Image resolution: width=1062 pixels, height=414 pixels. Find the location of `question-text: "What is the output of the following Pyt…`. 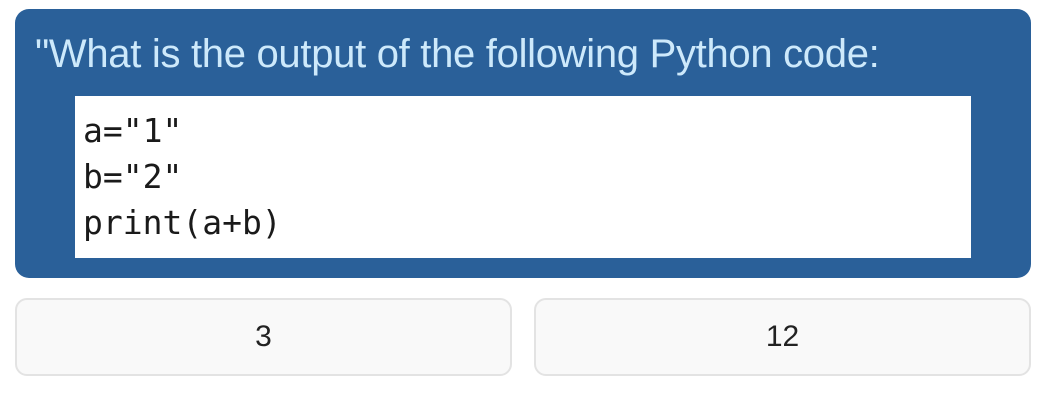

question-text: "What is the output of the following Pyt… is located at coordinates (457, 54).